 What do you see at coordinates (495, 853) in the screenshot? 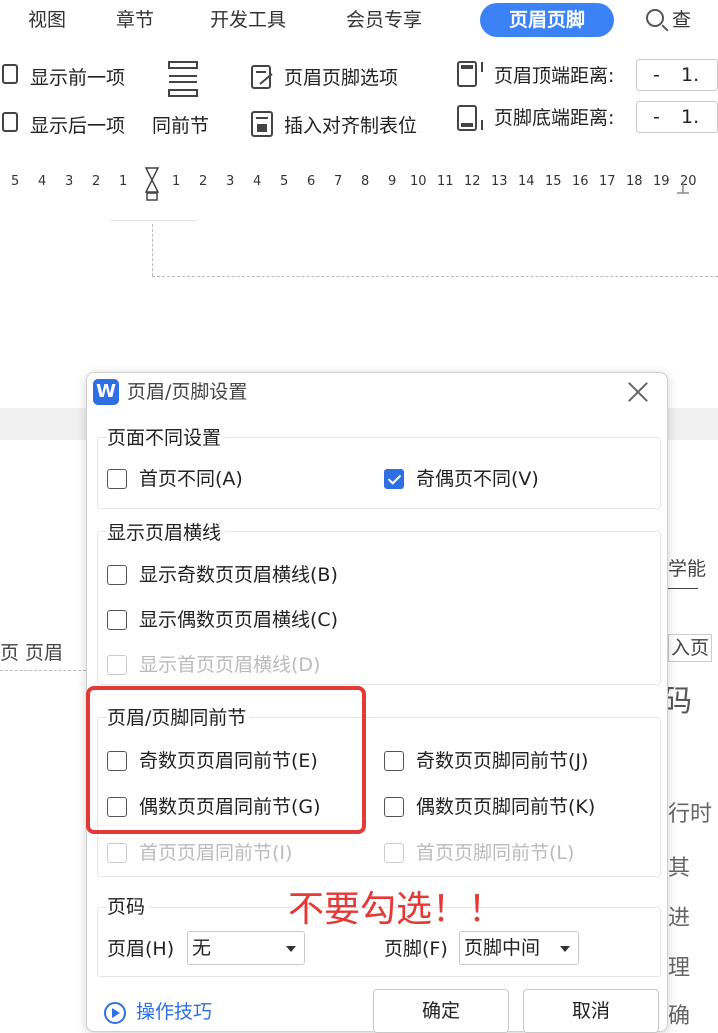
I see `checkbox-label: 首页页脚同前节(L)` at bounding box center [495, 853].